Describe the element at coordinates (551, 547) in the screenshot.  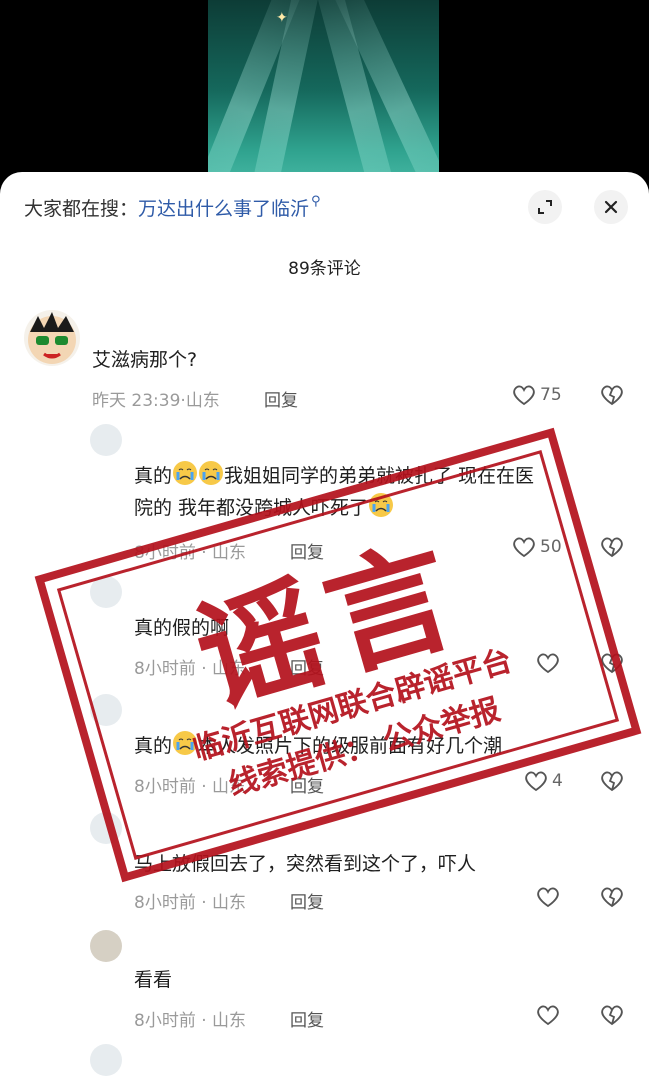
I see `like-count: 50` at that location.